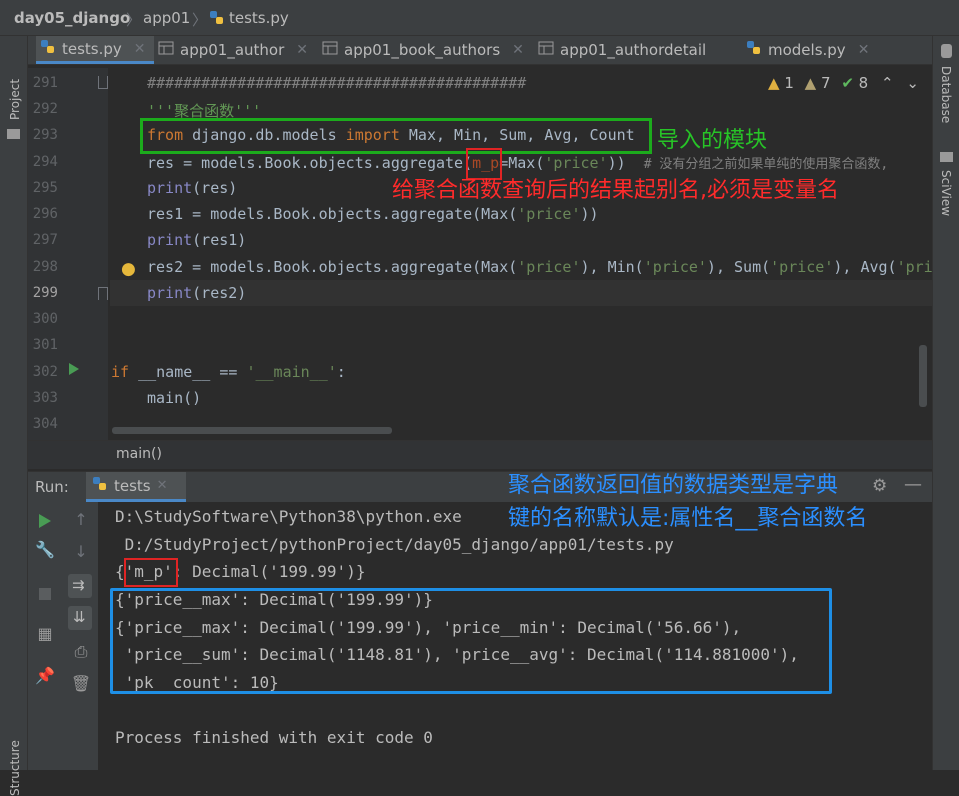 The width and height of the screenshot is (959, 796). Describe the element at coordinates (480, 454) in the screenshot. I see `structure-breadcrumb-bar: main()` at that location.